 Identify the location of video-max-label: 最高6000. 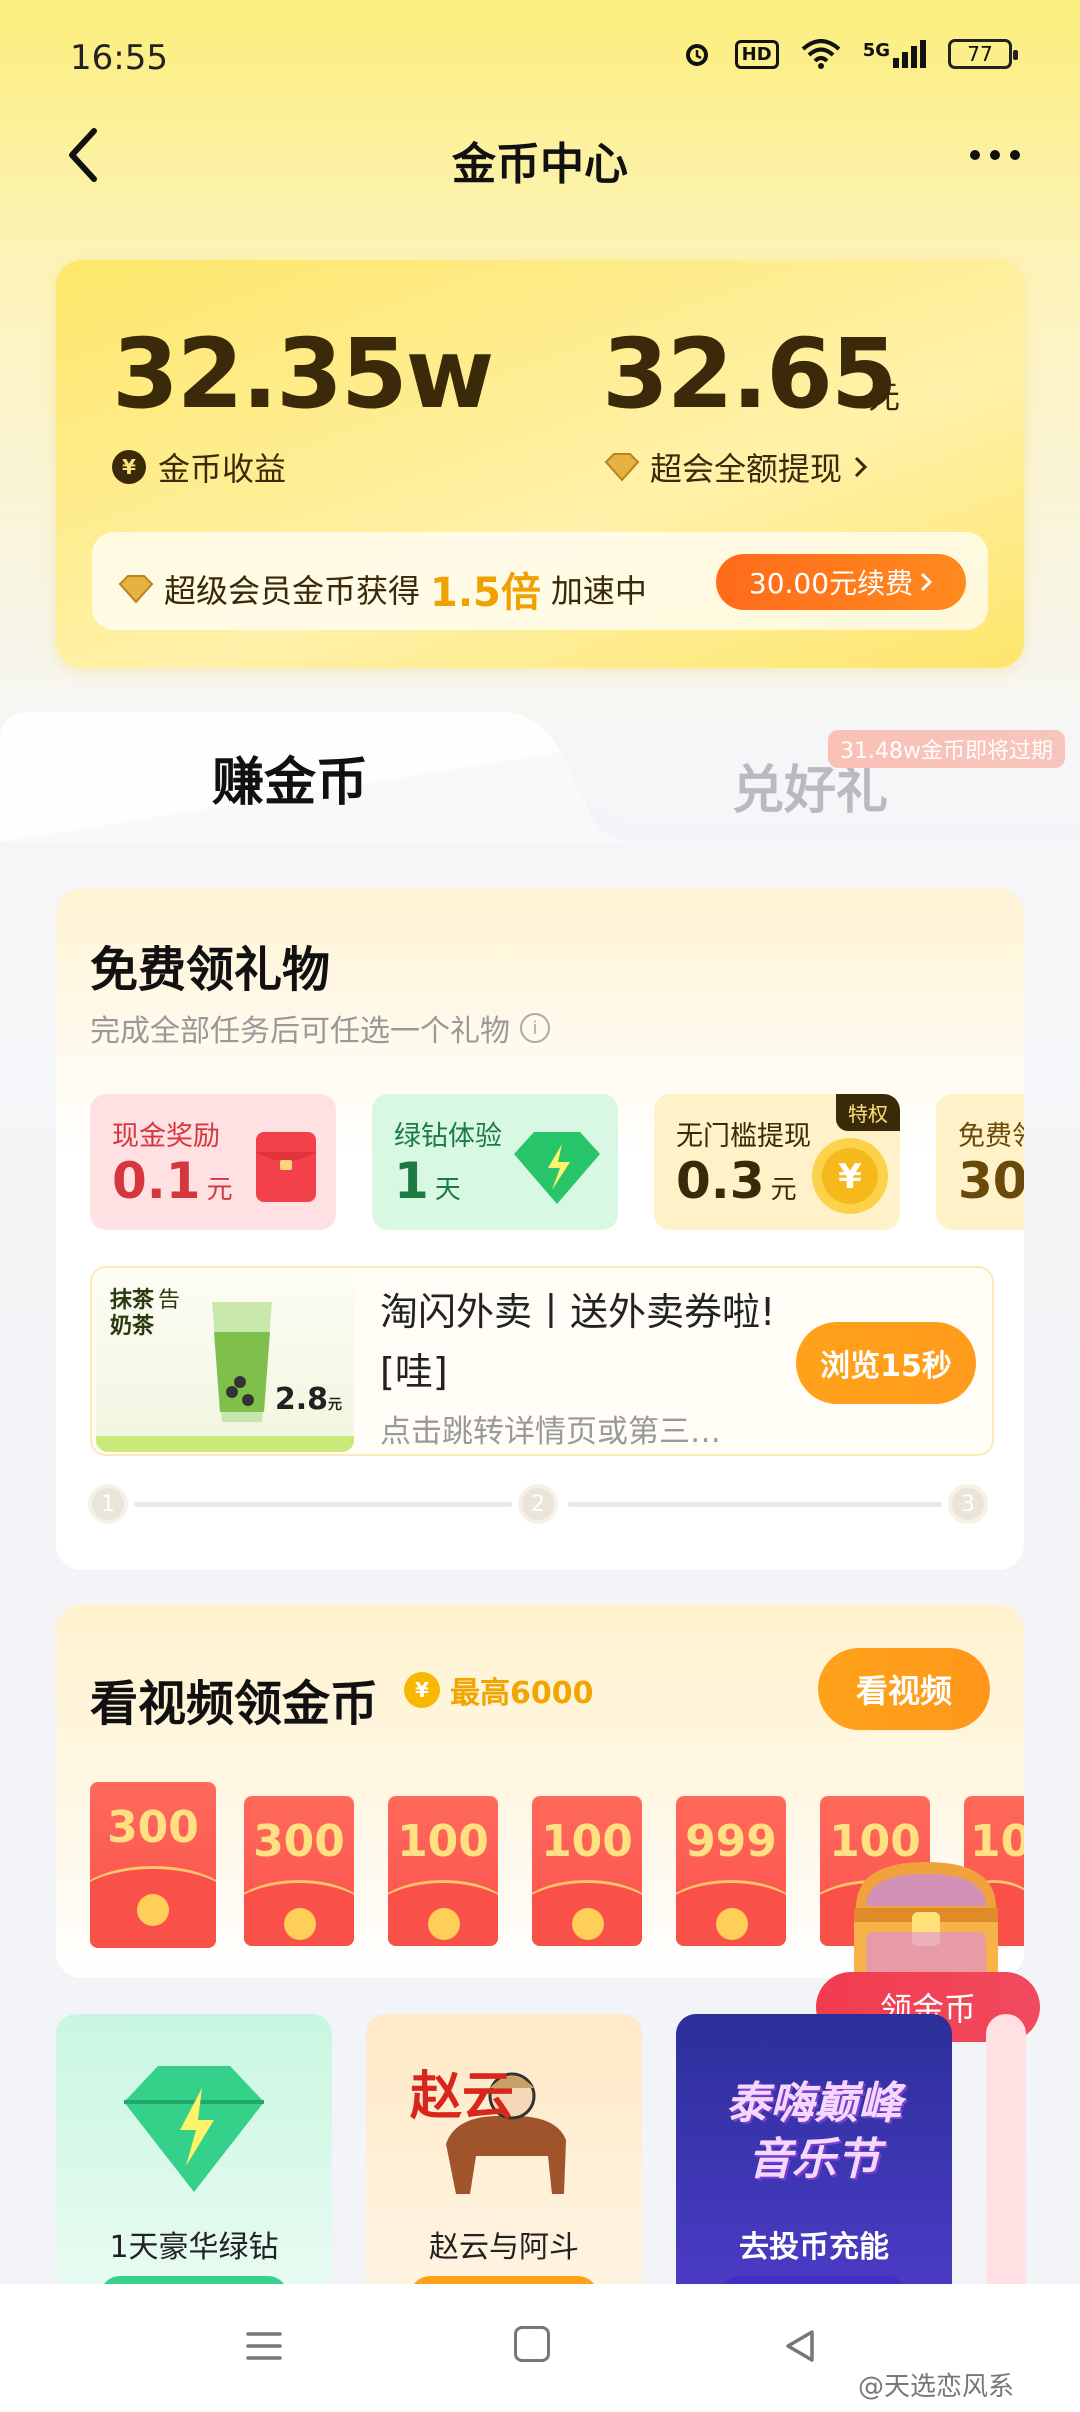
(522, 1693).